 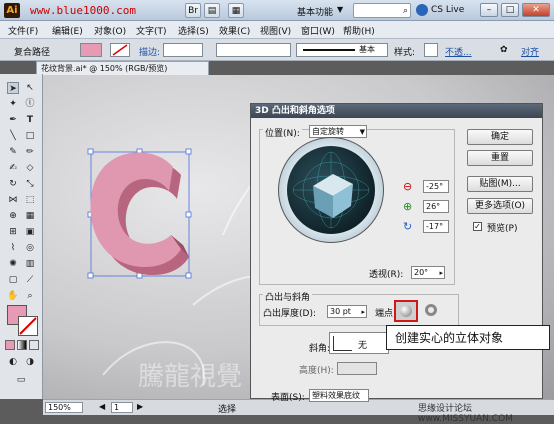 What do you see at coordinates (13, 362) in the screenshot?
I see `draw-normal-icon: ◐` at bounding box center [13, 362].